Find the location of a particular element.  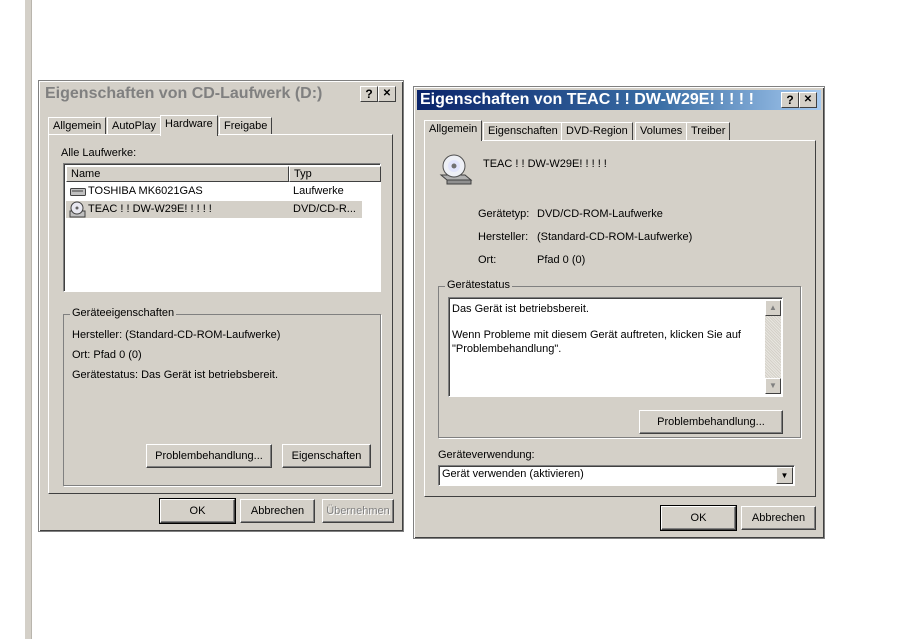

tab-autoplay: AutoPlay is located at coordinates (134, 126).